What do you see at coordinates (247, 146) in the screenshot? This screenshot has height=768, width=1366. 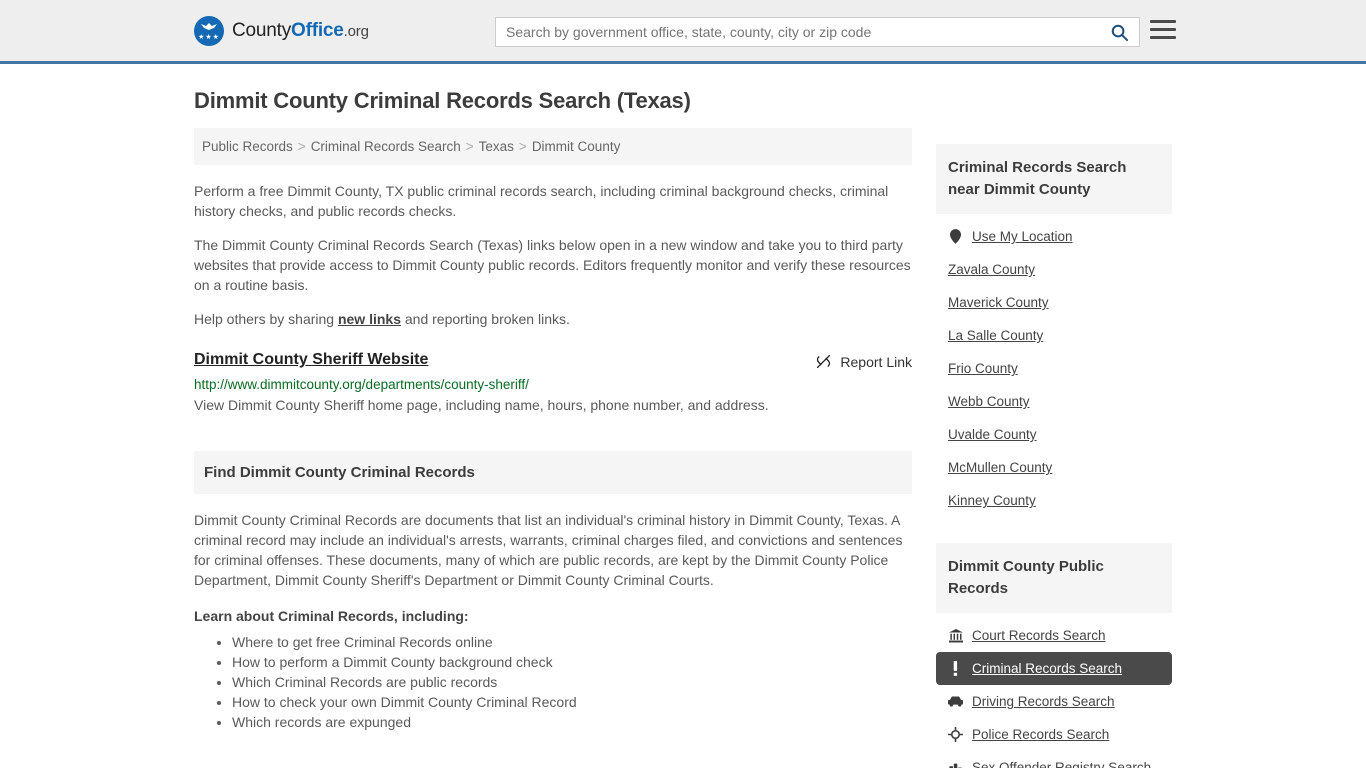 I see `breadcrumb-item-0: Public Records` at bounding box center [247, 146].